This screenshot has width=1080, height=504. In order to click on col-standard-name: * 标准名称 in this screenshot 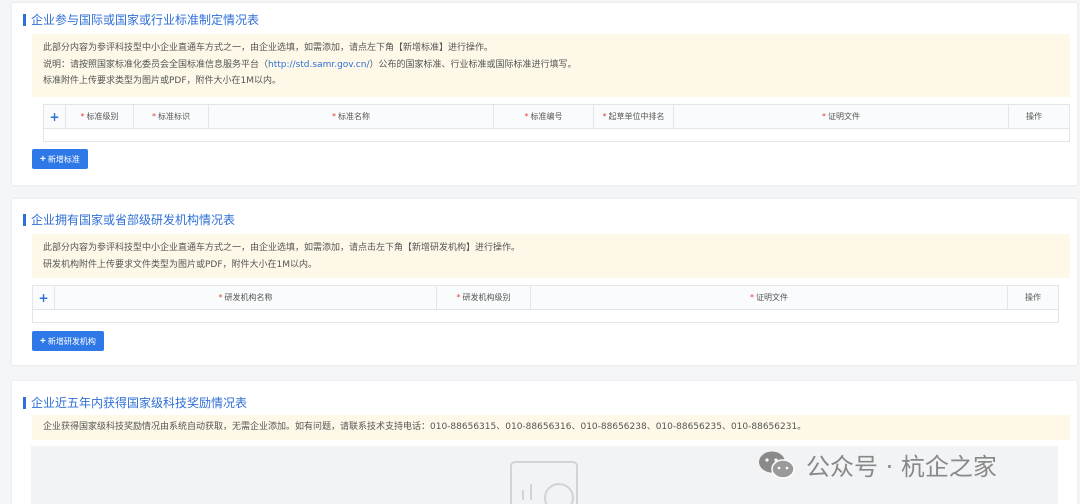, I will do `click(351, 116)`.